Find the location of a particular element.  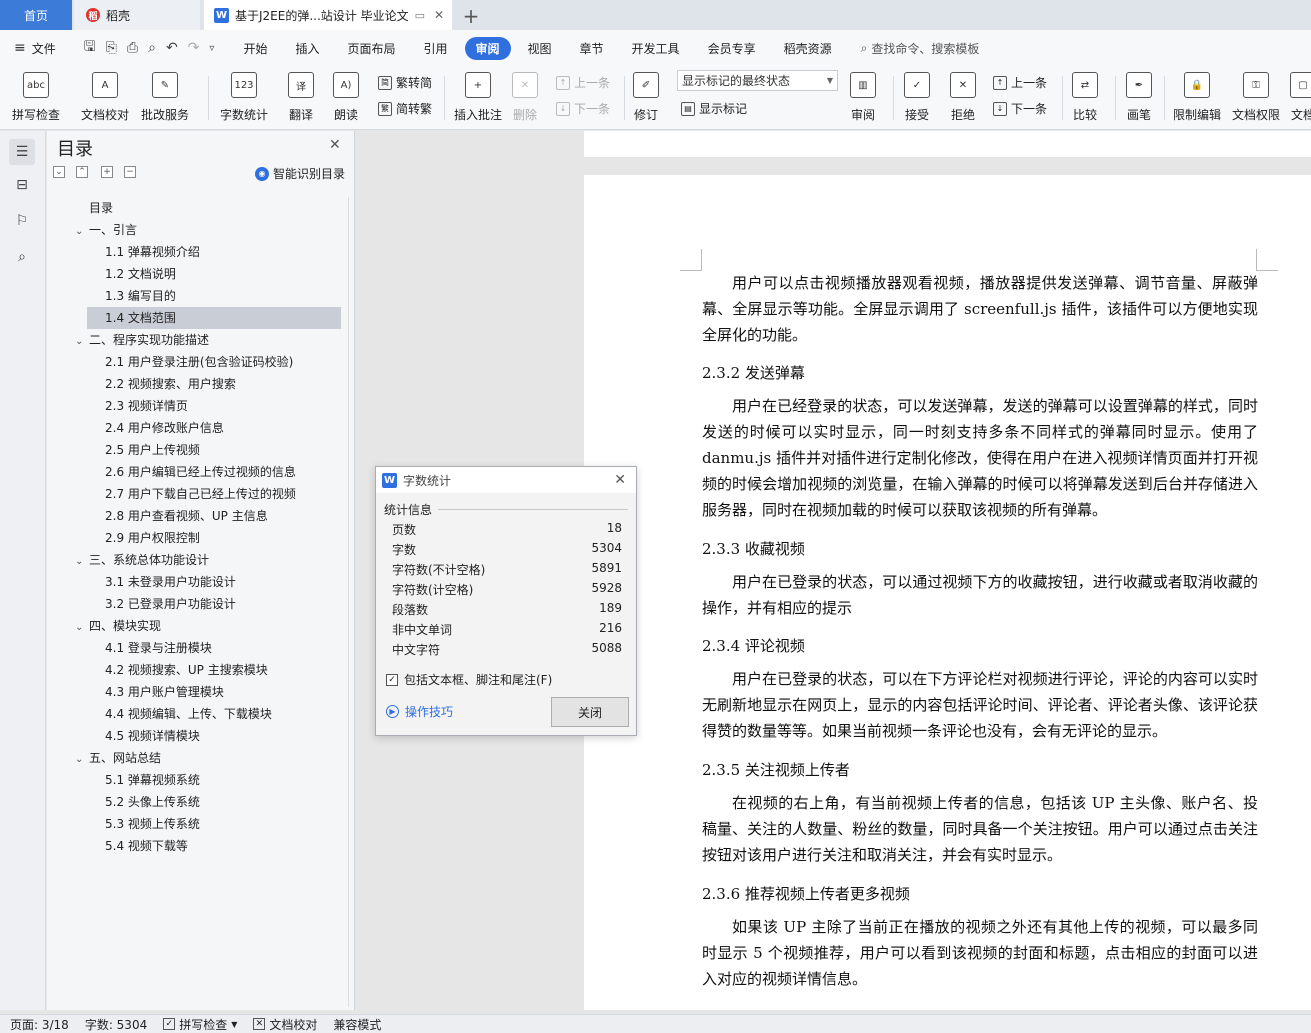

toc-item: 5.1 弹幕视频系统 is located at coordinates (123, 780).